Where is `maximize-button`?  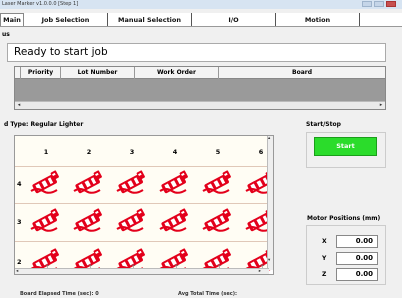 maximize-button is located at coordinates (379, 4).